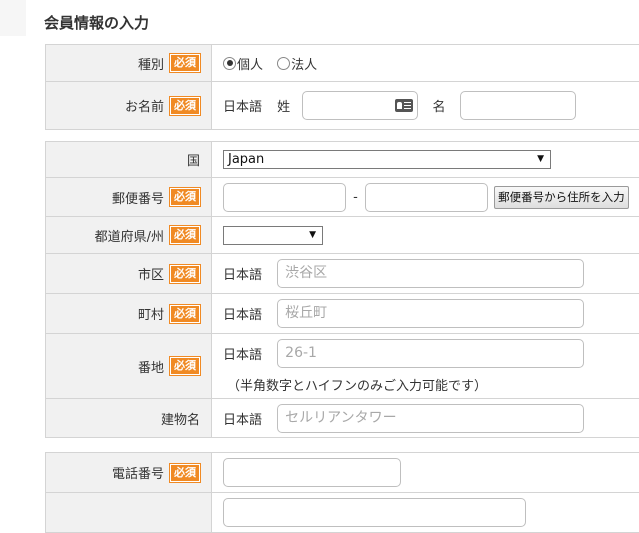 The width and height of the screenshot is (639, 533). I want to click on type-input-cell: 個人 法人, so click(425, 63).